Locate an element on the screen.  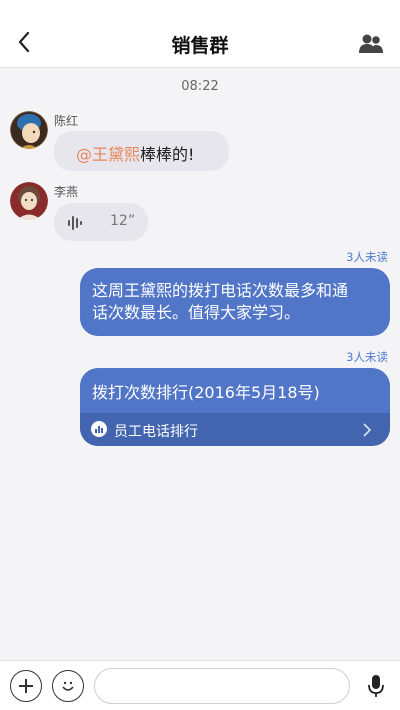
message-bubble-outgoing: 这周王黛熙的拨打电话次数最多和通 话次数最长。值得大家学习。 is located at coordinates (235, 302).